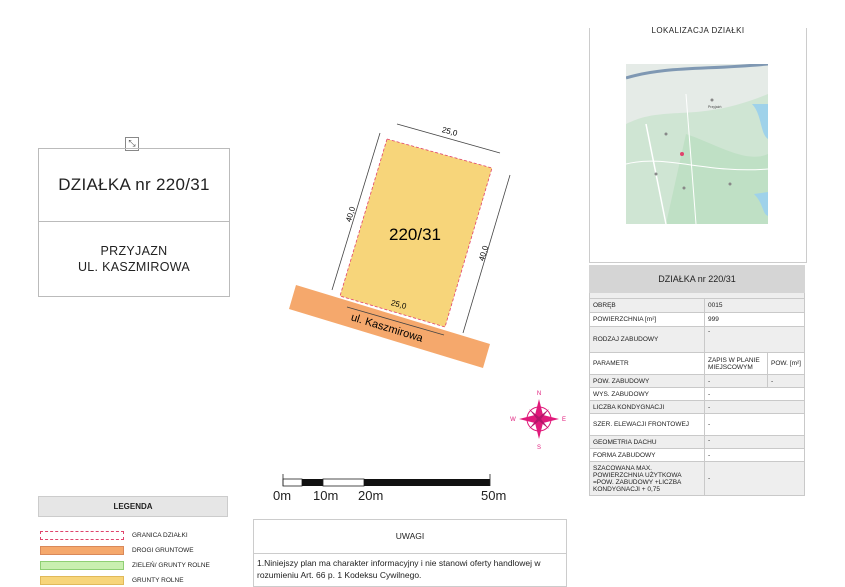  I want to click on param-col1: ZAPIS W PLANIE MIEJSCOWYM, so click(736, 363).